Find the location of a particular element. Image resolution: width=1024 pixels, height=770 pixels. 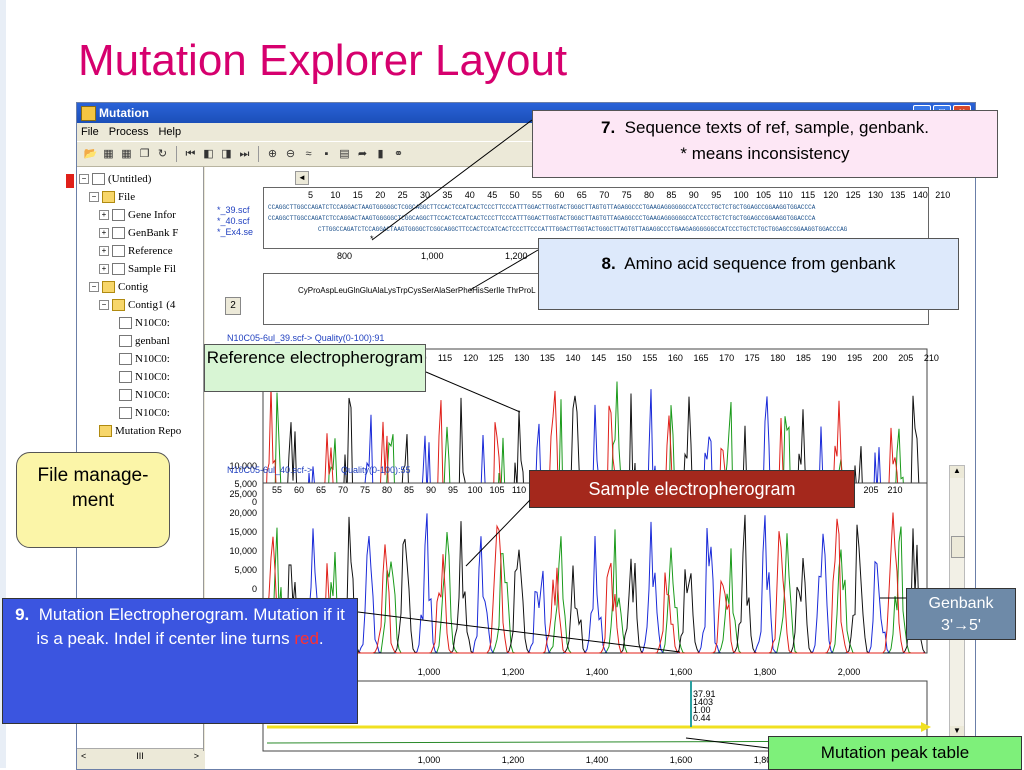

tree-scroll-right: > is located at coordinates (196, 756).